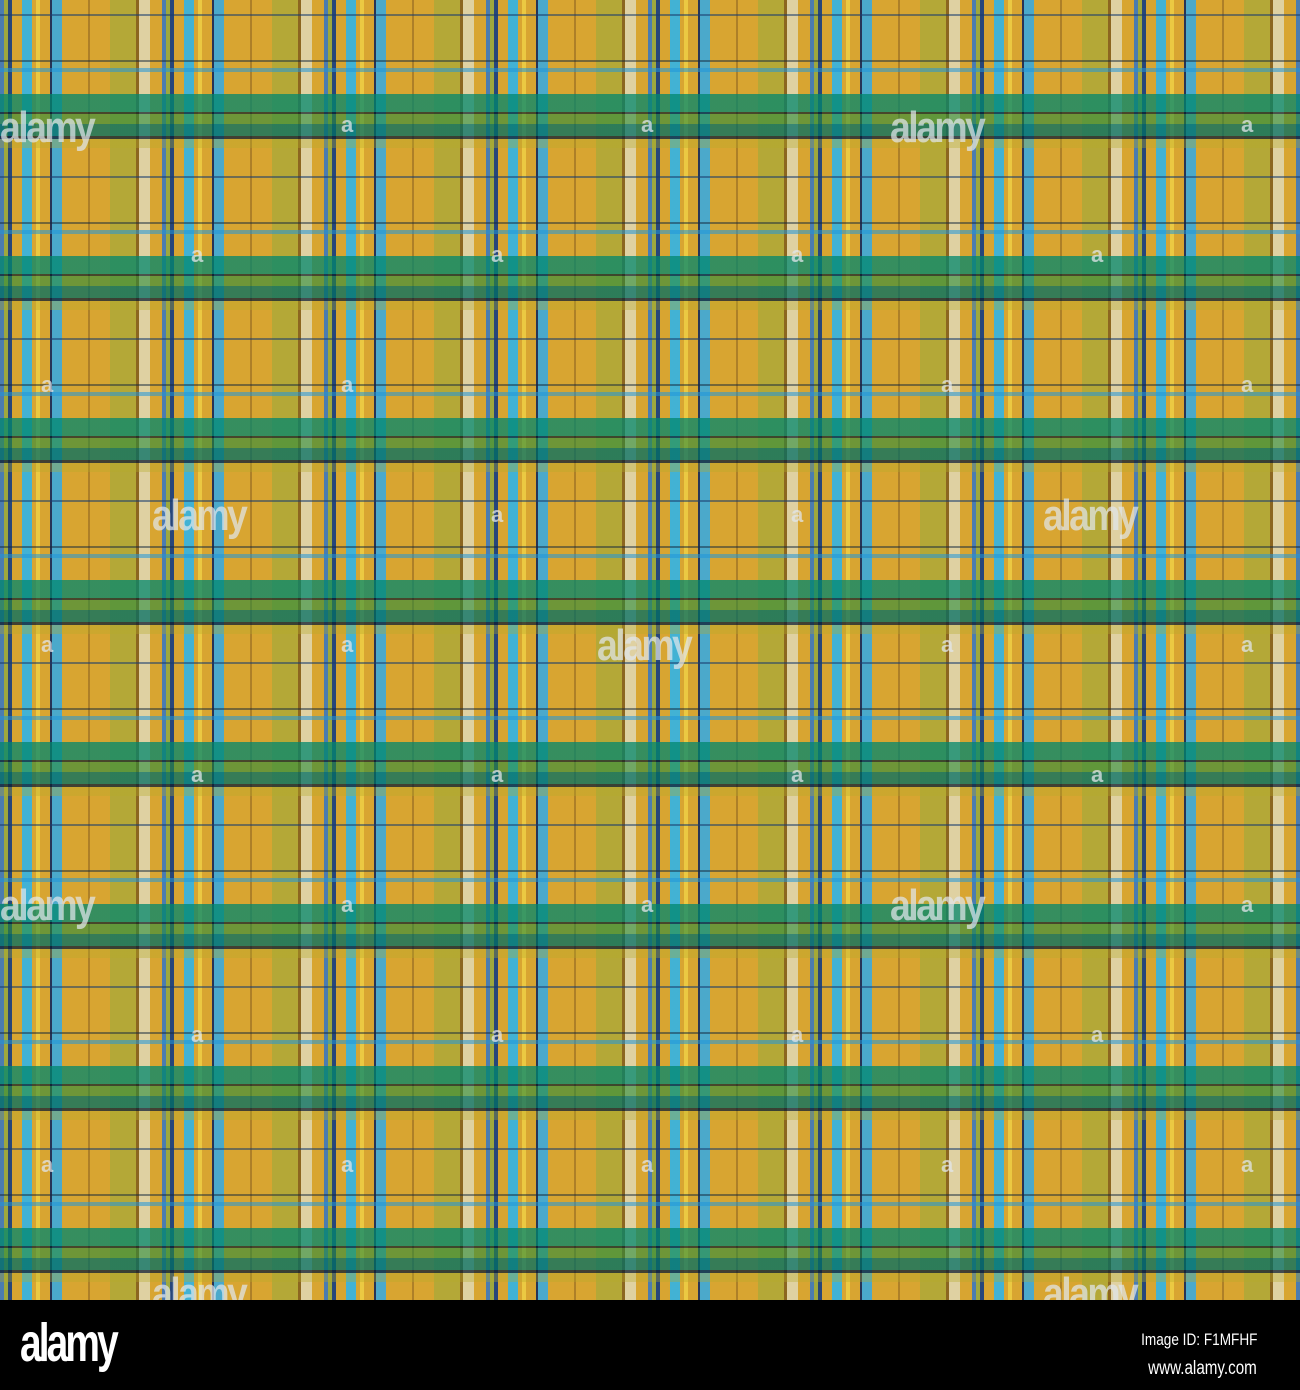 The image size is (1300, 1390). What do you see at coordinates (1202, 1368) in the screenshot?
I see `site-url: www.alamy.com` at bounding box center [1202, 1368].